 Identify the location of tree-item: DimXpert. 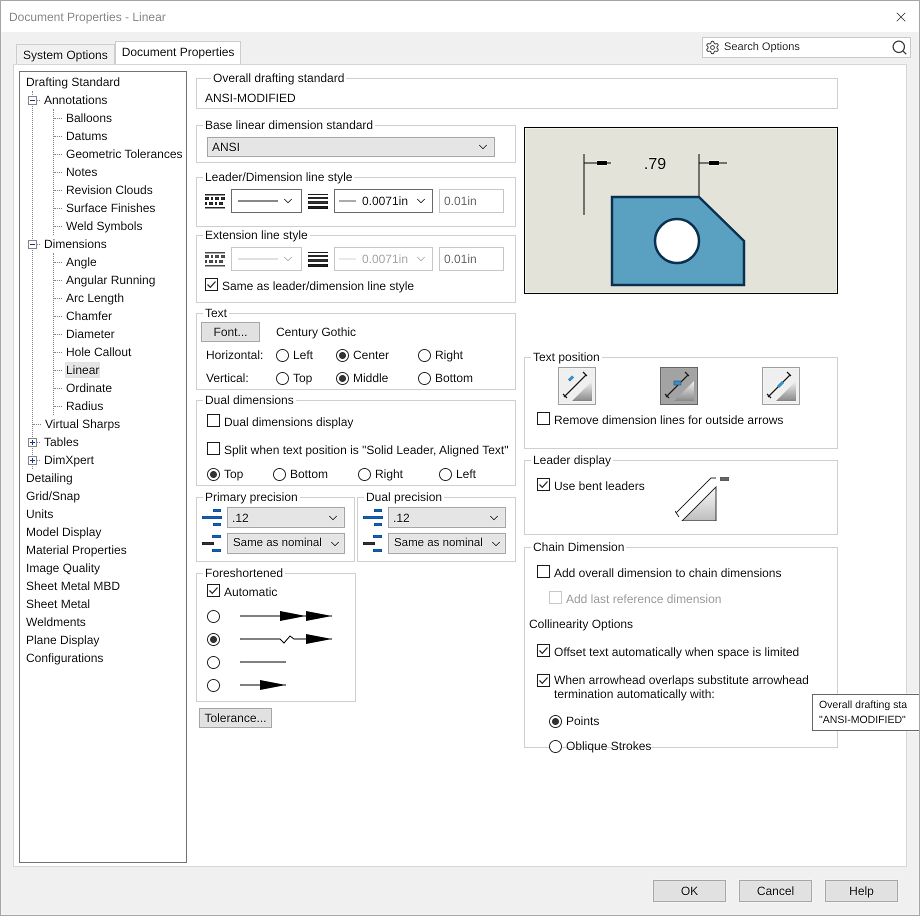
(69, 460).